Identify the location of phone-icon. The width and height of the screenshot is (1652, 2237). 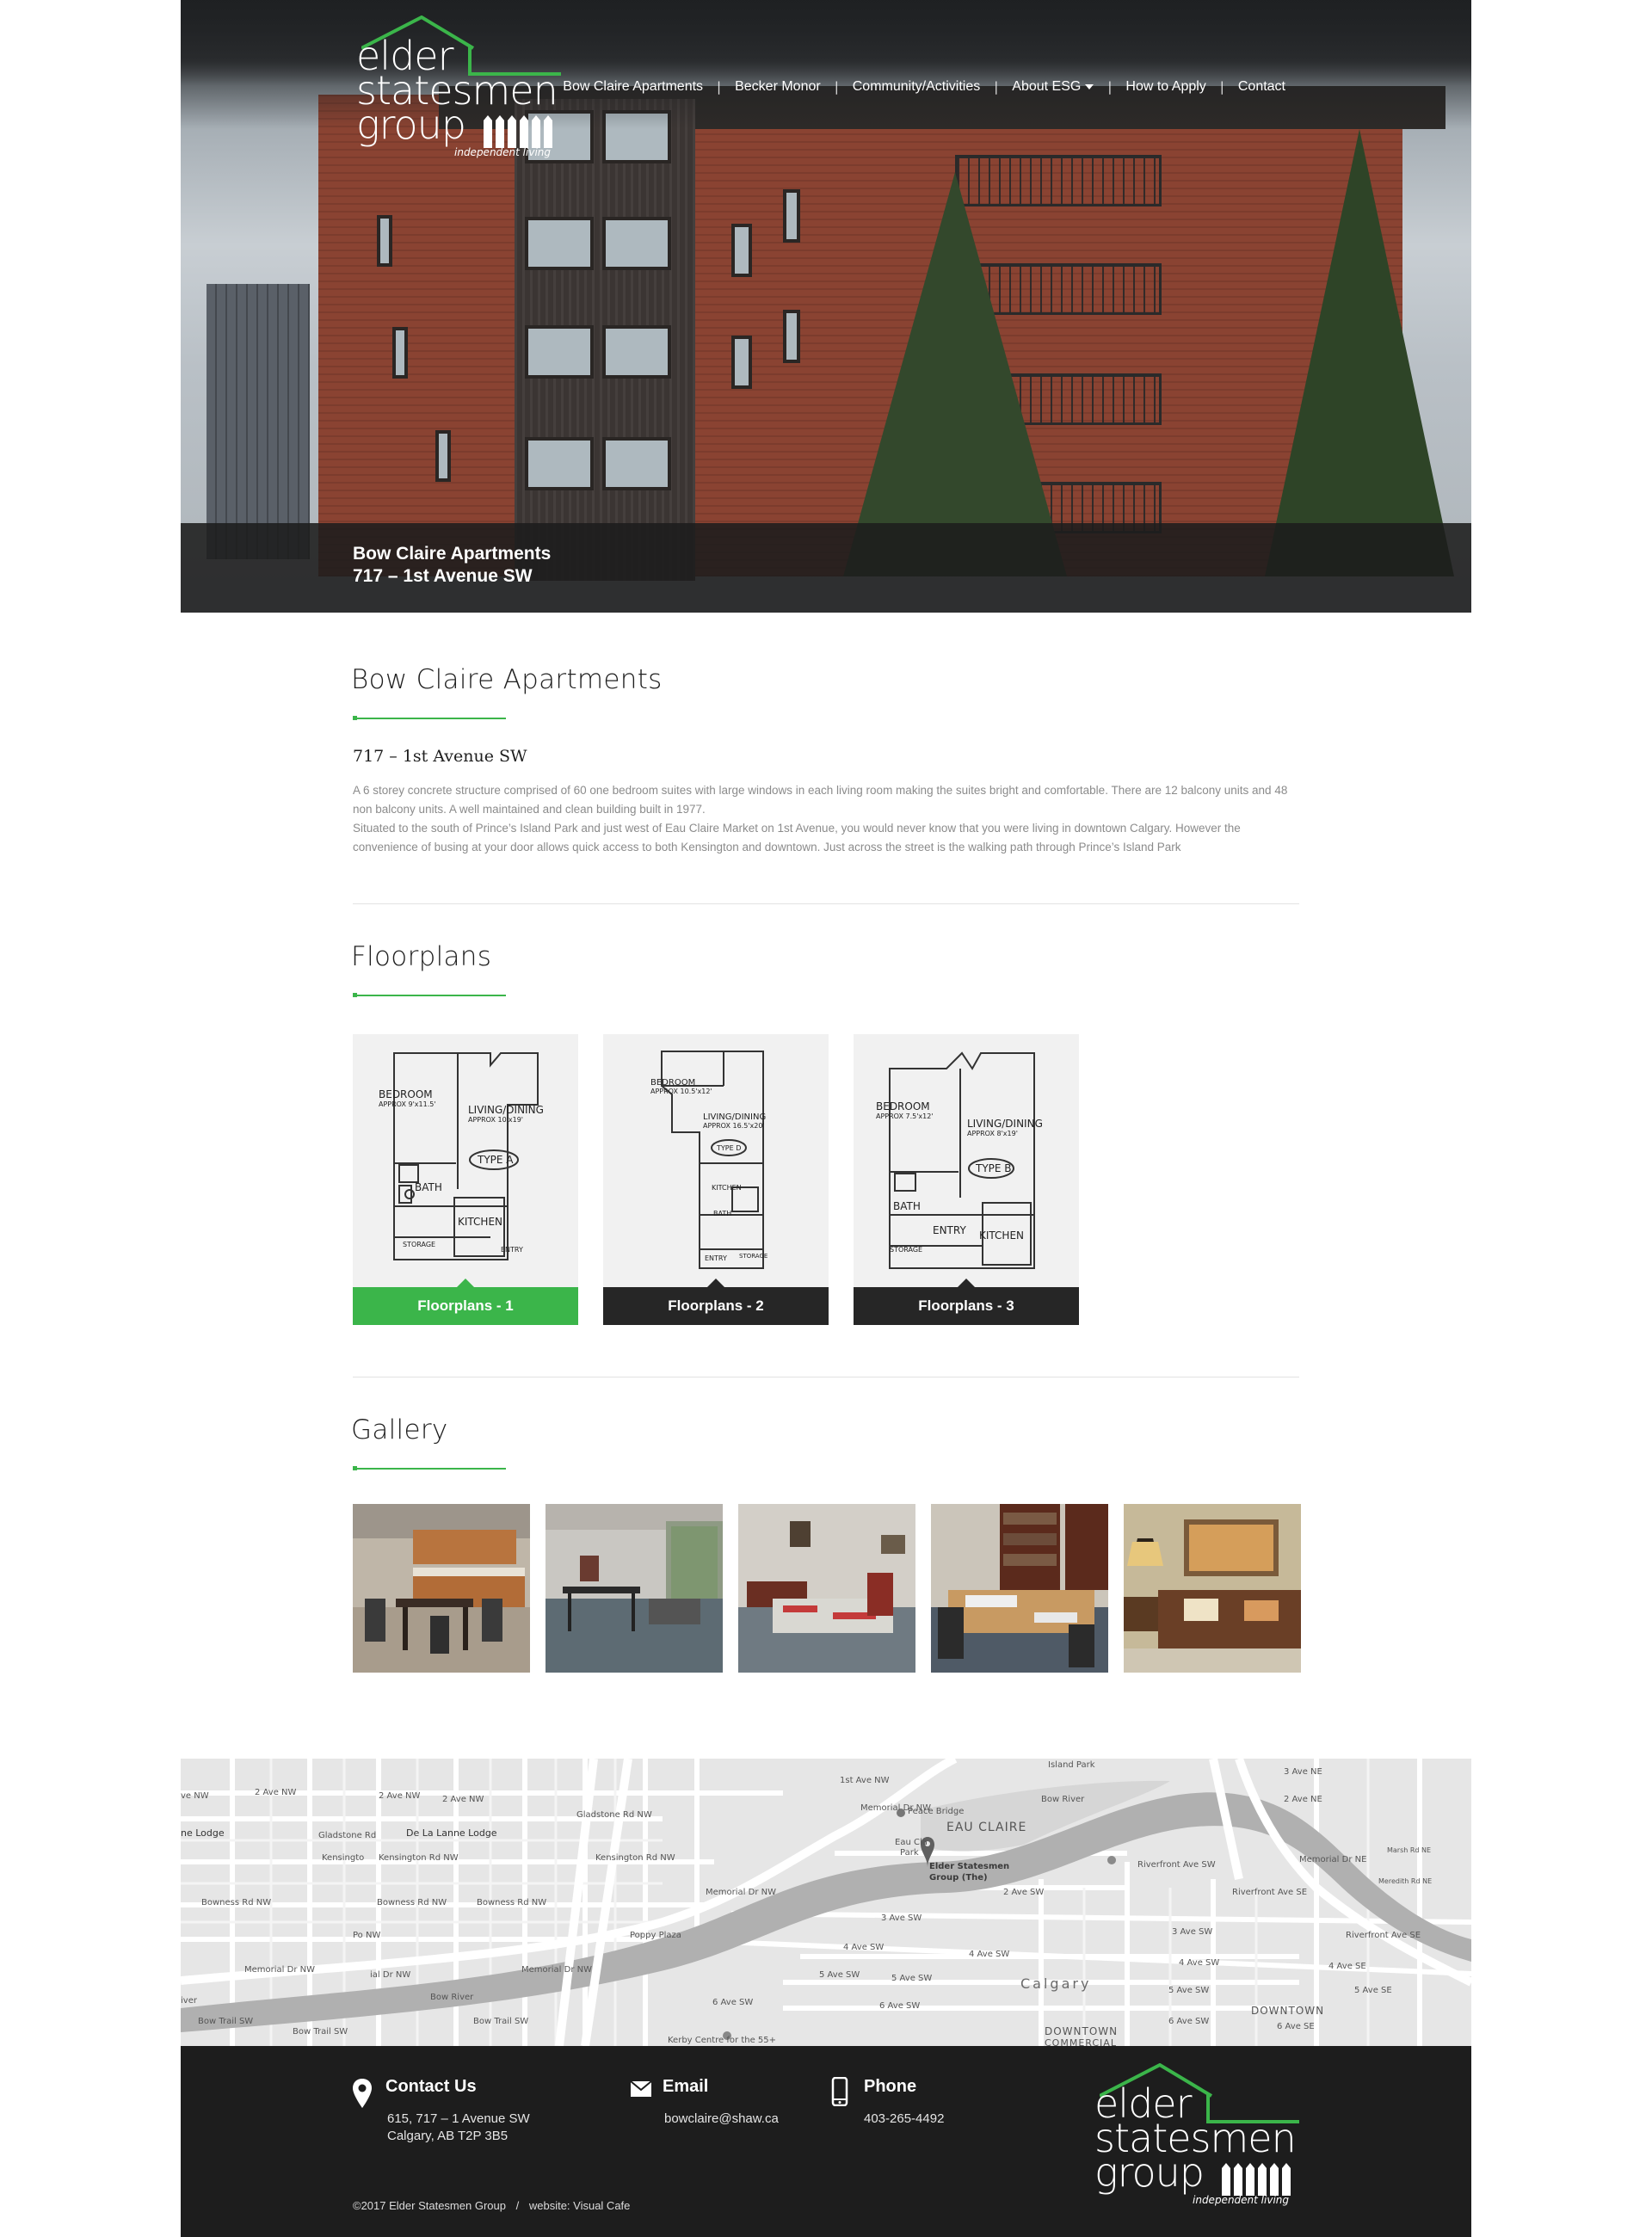
(839, 2091).